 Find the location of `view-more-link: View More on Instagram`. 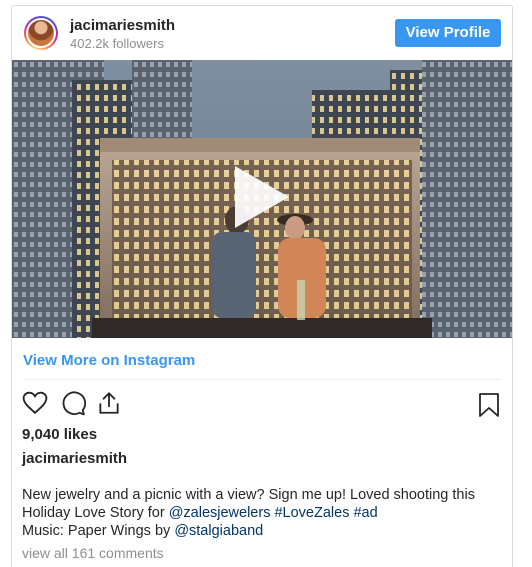

view-more-link: View More on Instagram is located at coordinates (109, 360).